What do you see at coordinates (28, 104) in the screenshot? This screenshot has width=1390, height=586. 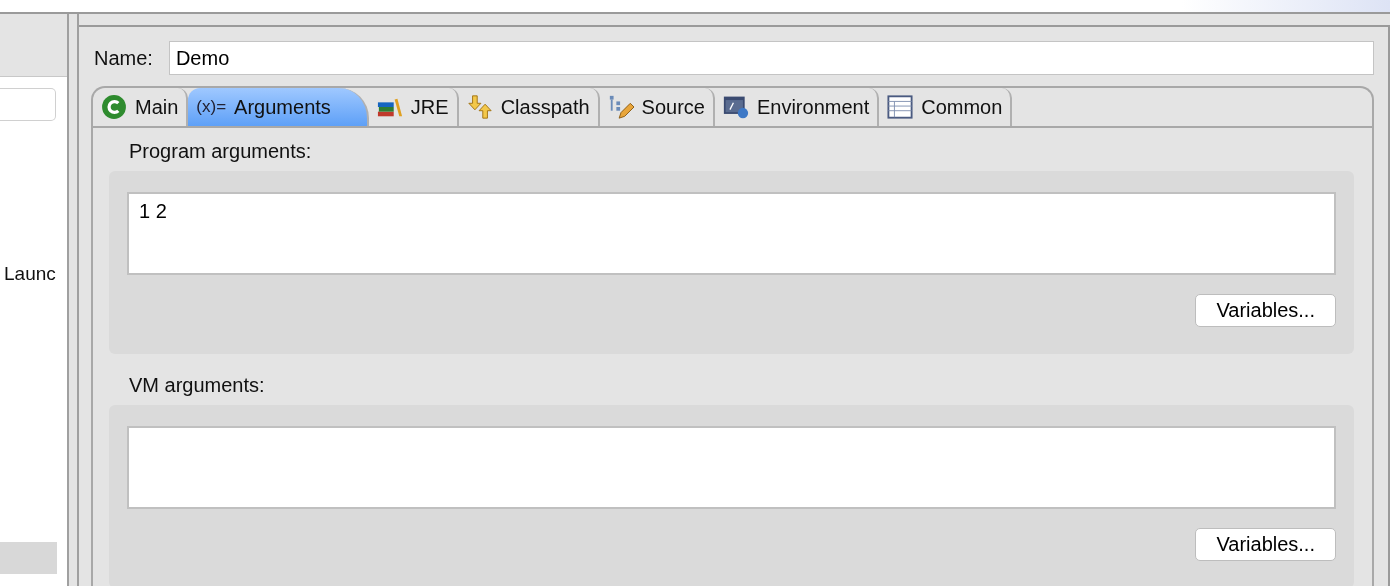 I see `filter-field` at bounding box center [28, 104].